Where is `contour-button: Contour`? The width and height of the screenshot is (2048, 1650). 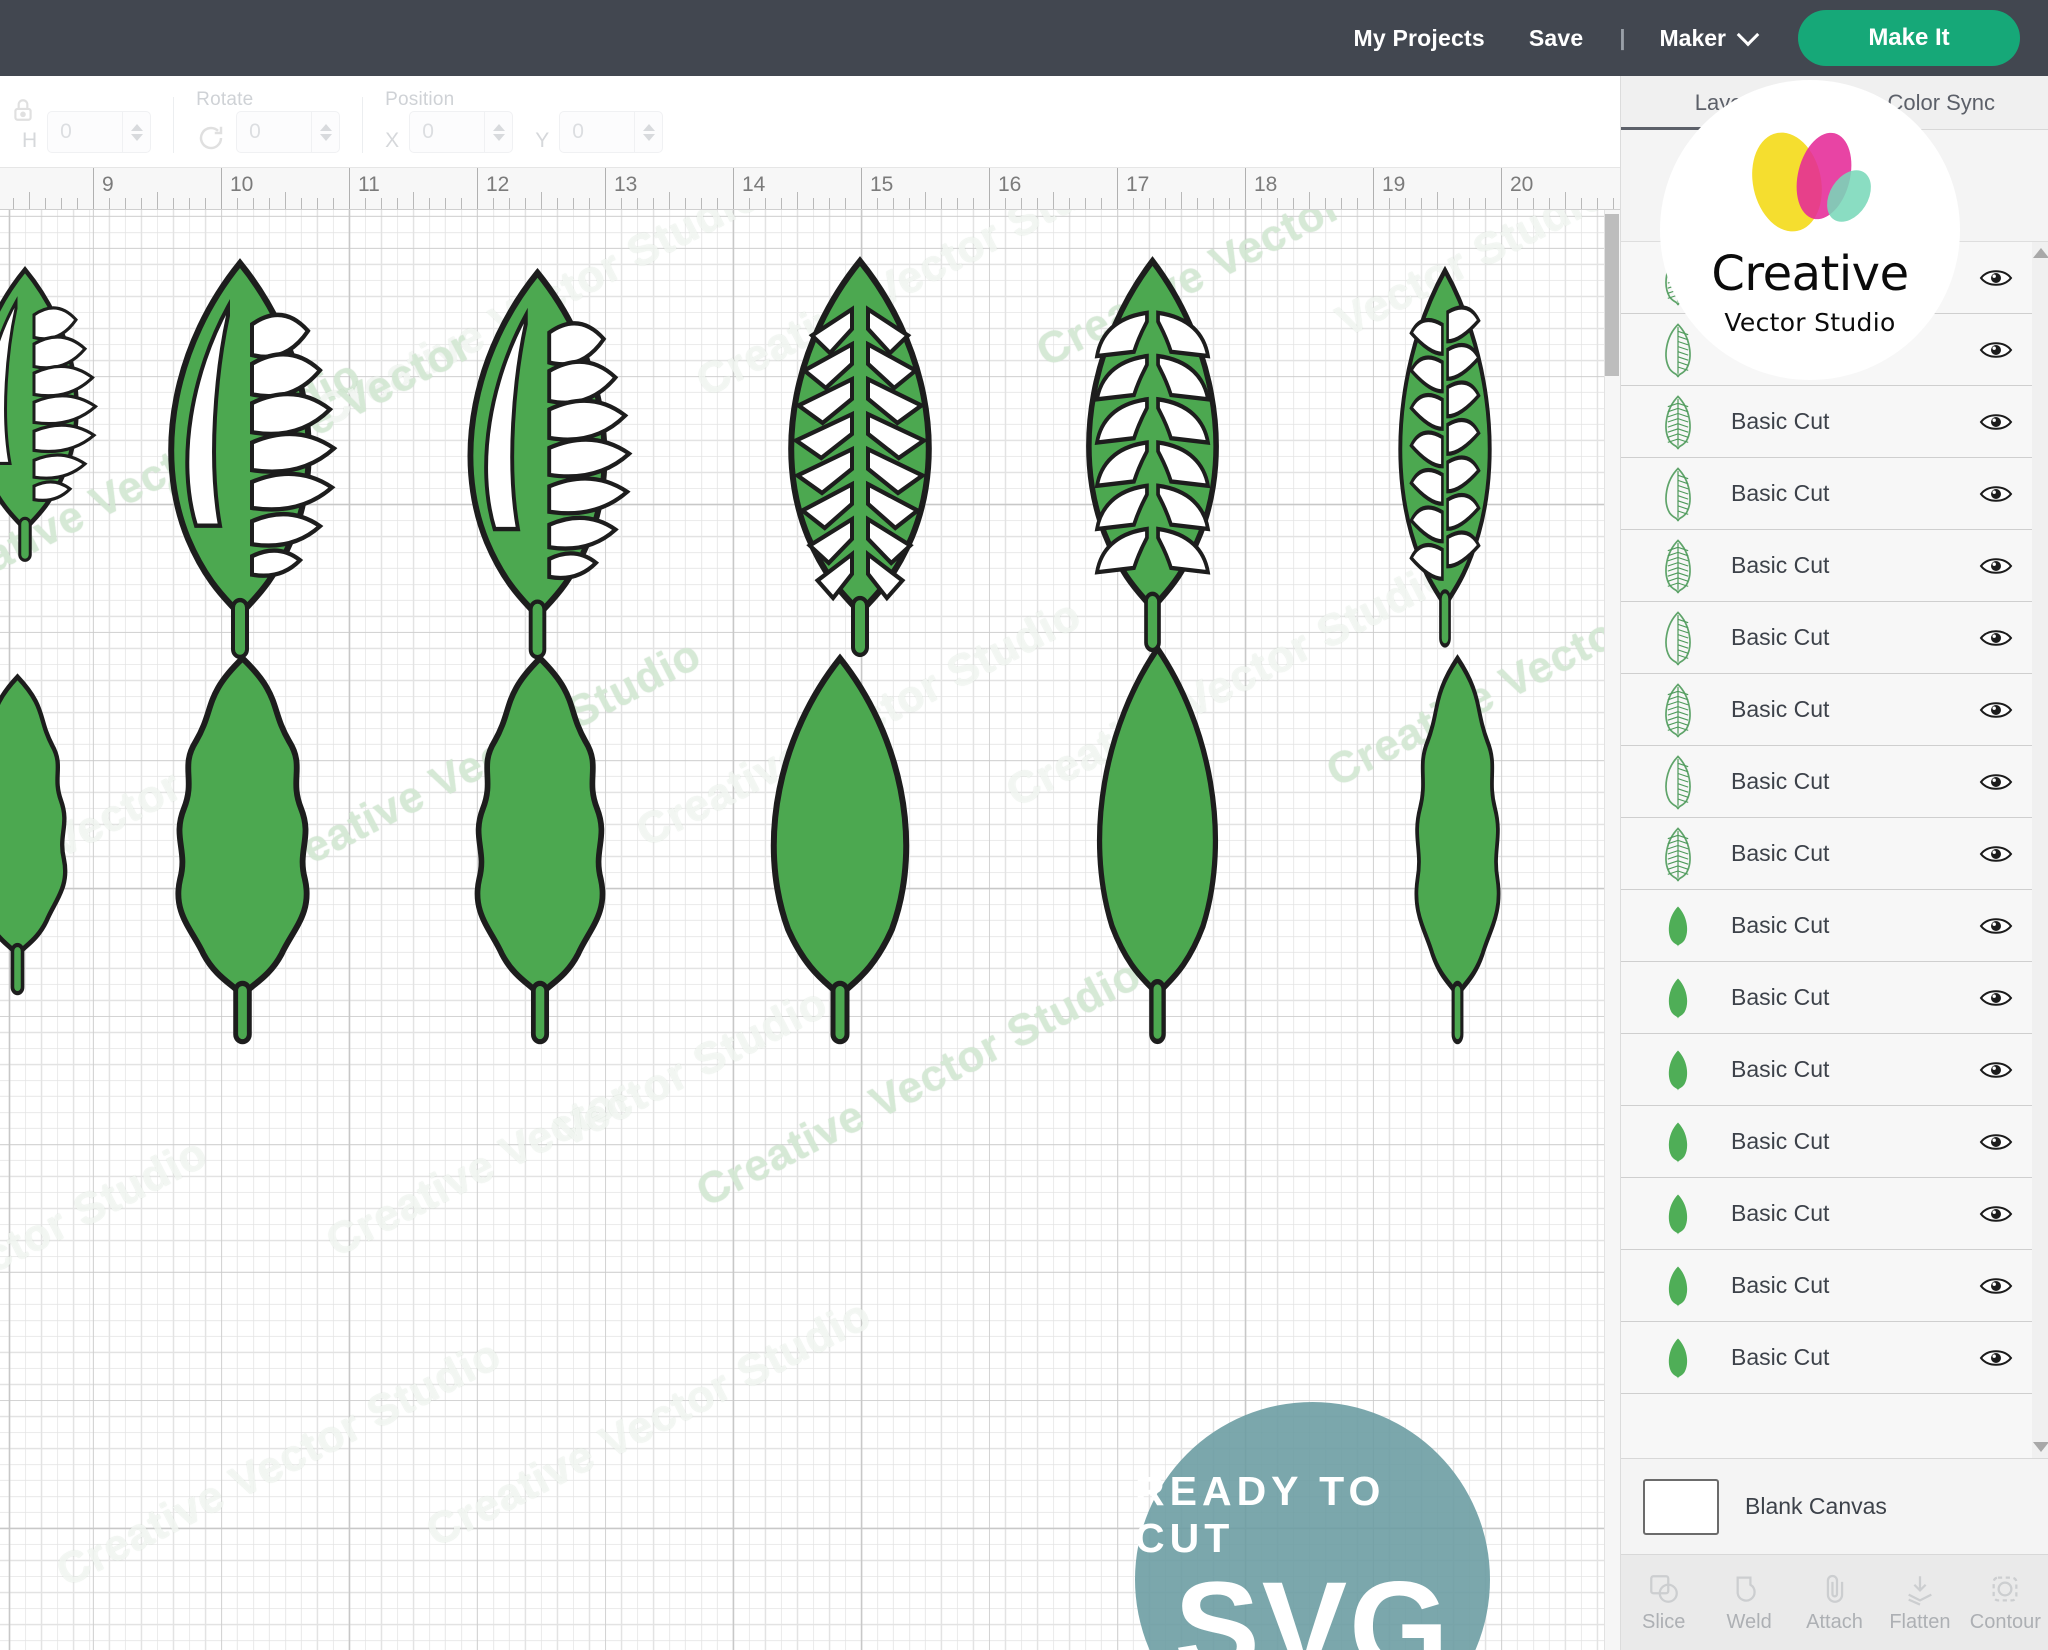 contour-button: Contour is located at coordinates (2005, 1603).